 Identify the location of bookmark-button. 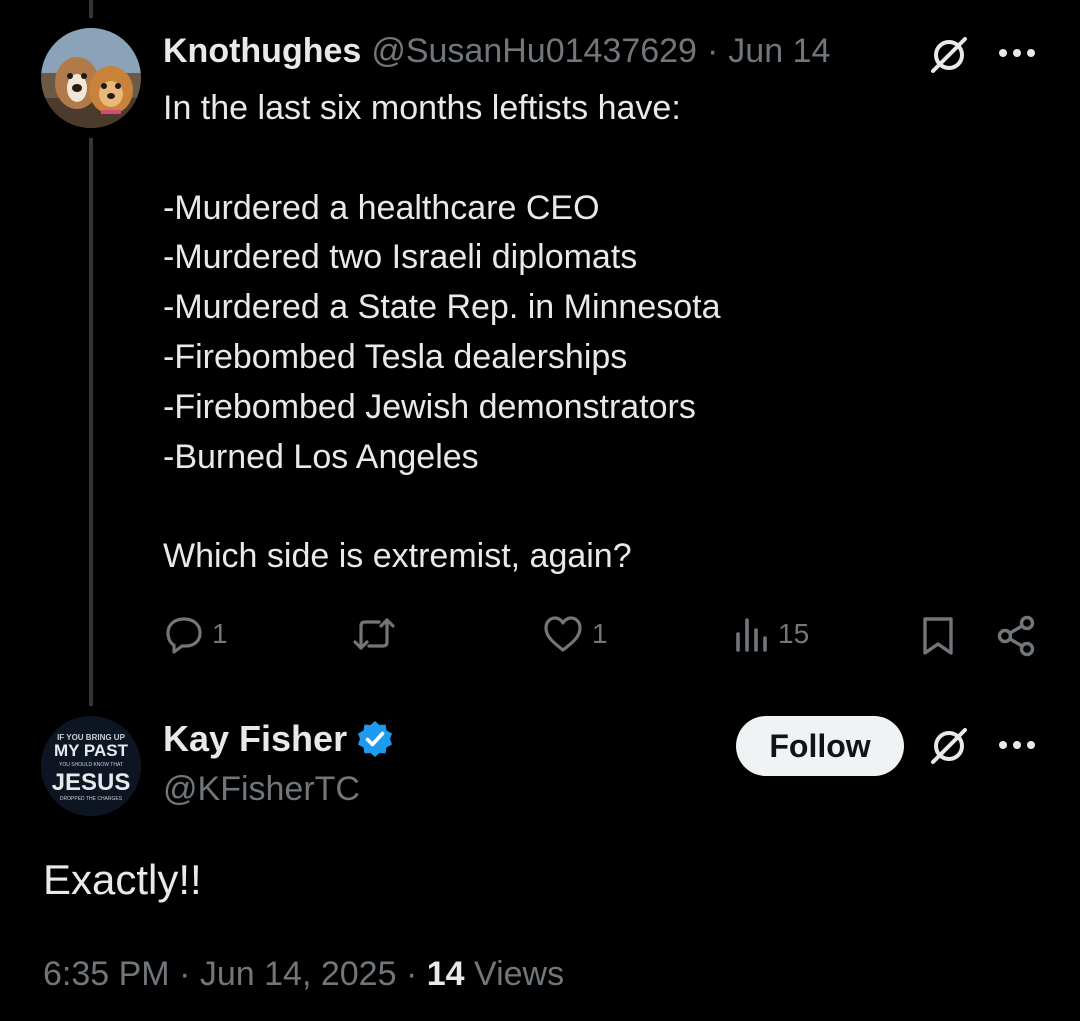
(938, 636).